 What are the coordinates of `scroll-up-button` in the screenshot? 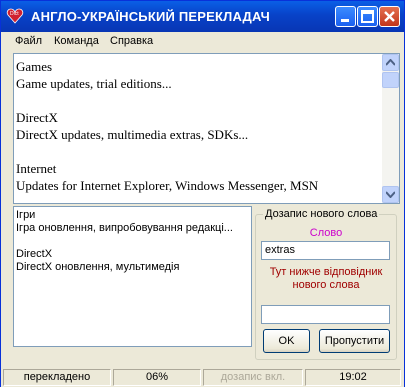 It's located at (390, 62).